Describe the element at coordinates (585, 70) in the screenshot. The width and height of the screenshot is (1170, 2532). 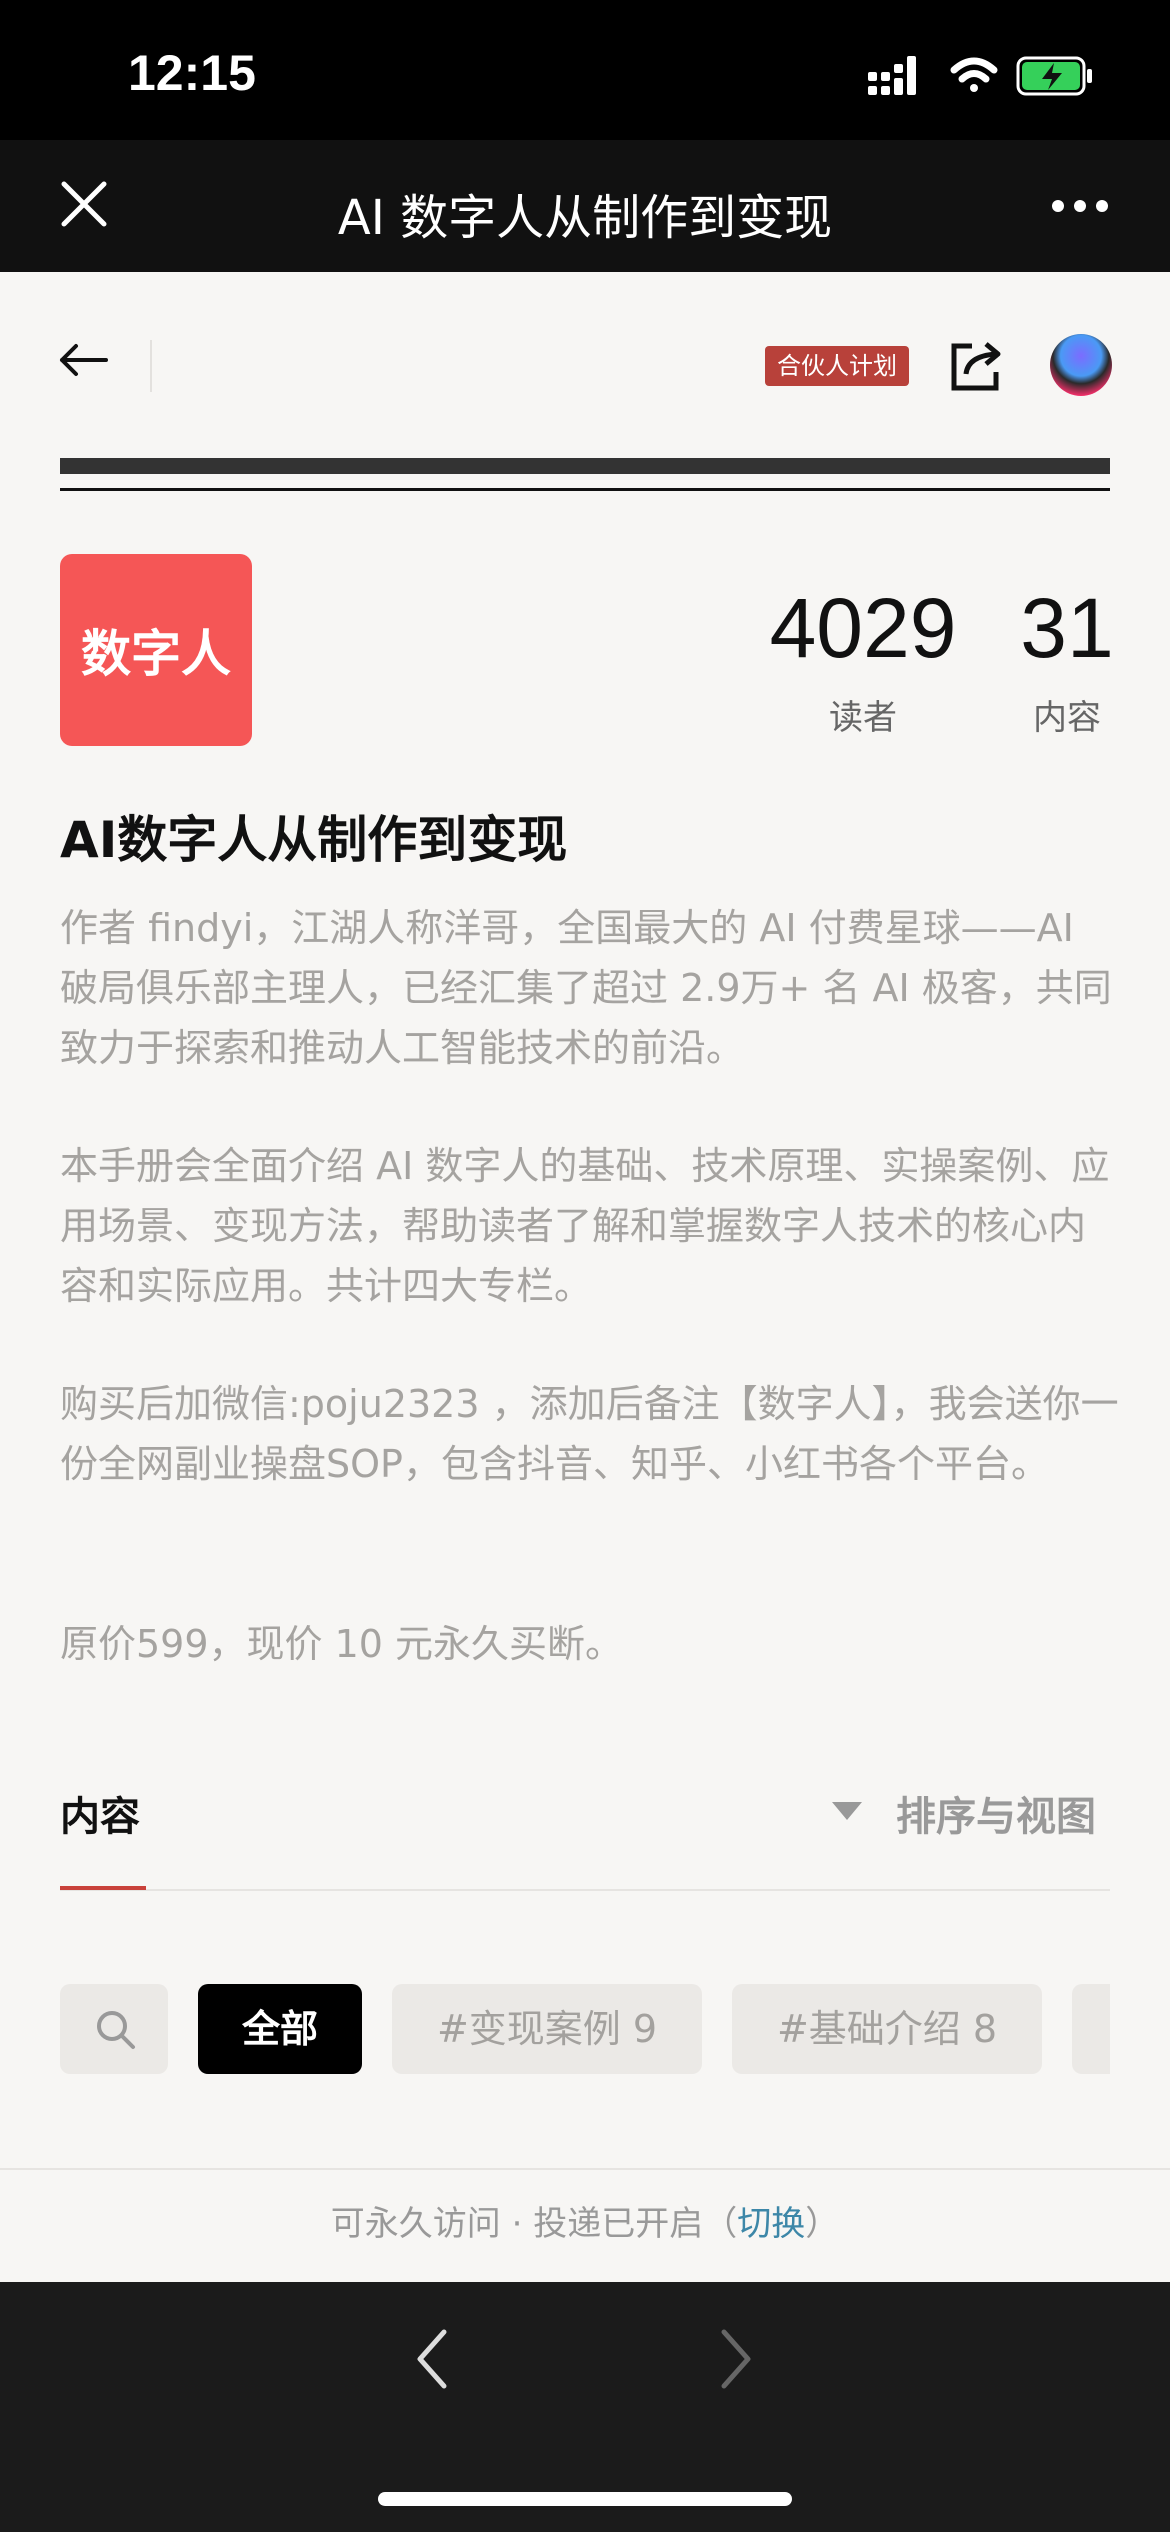
I see `status-bar: 12:15` at that location.